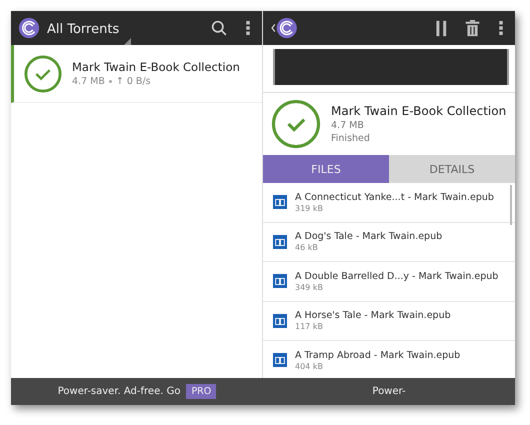  I want to click on tab: FILES, so click(326, 169).